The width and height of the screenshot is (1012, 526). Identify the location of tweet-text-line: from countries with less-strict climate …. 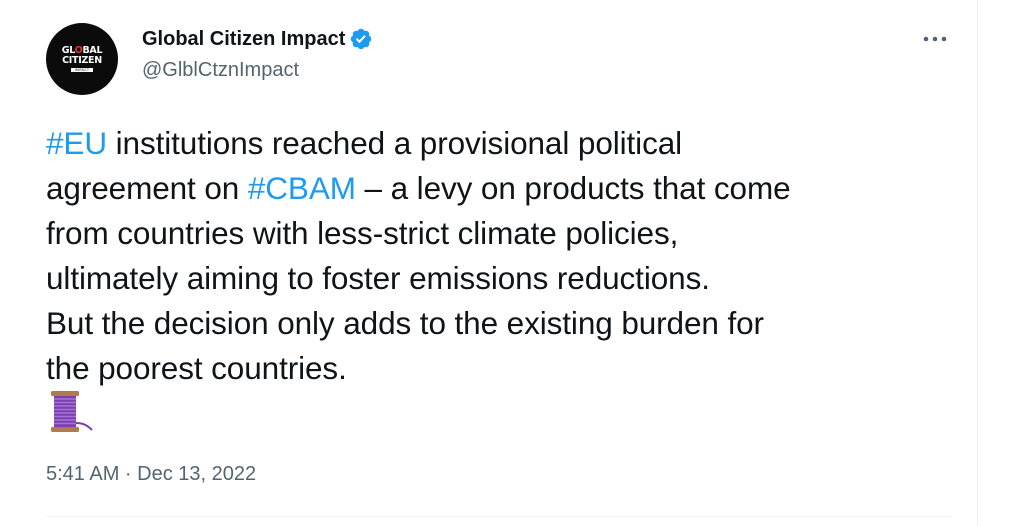
(496, 233).